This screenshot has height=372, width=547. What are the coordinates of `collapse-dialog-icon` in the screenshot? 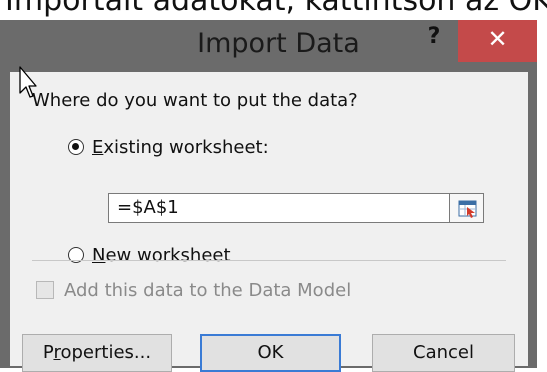 It's located at (467, 209).